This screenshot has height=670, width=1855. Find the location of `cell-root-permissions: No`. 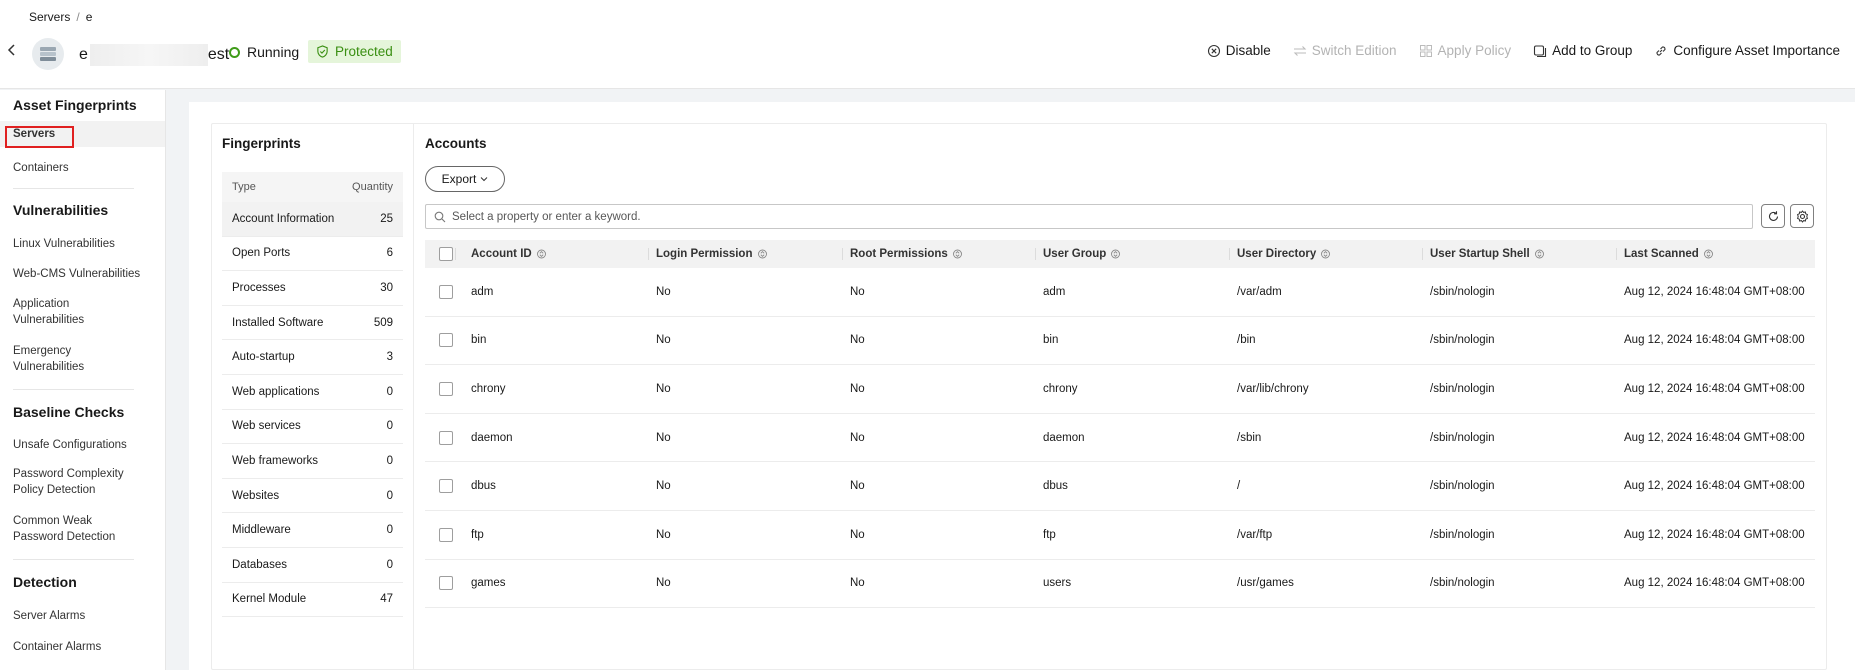

cell-root-permissions: No is located at coordinates (857, 388).